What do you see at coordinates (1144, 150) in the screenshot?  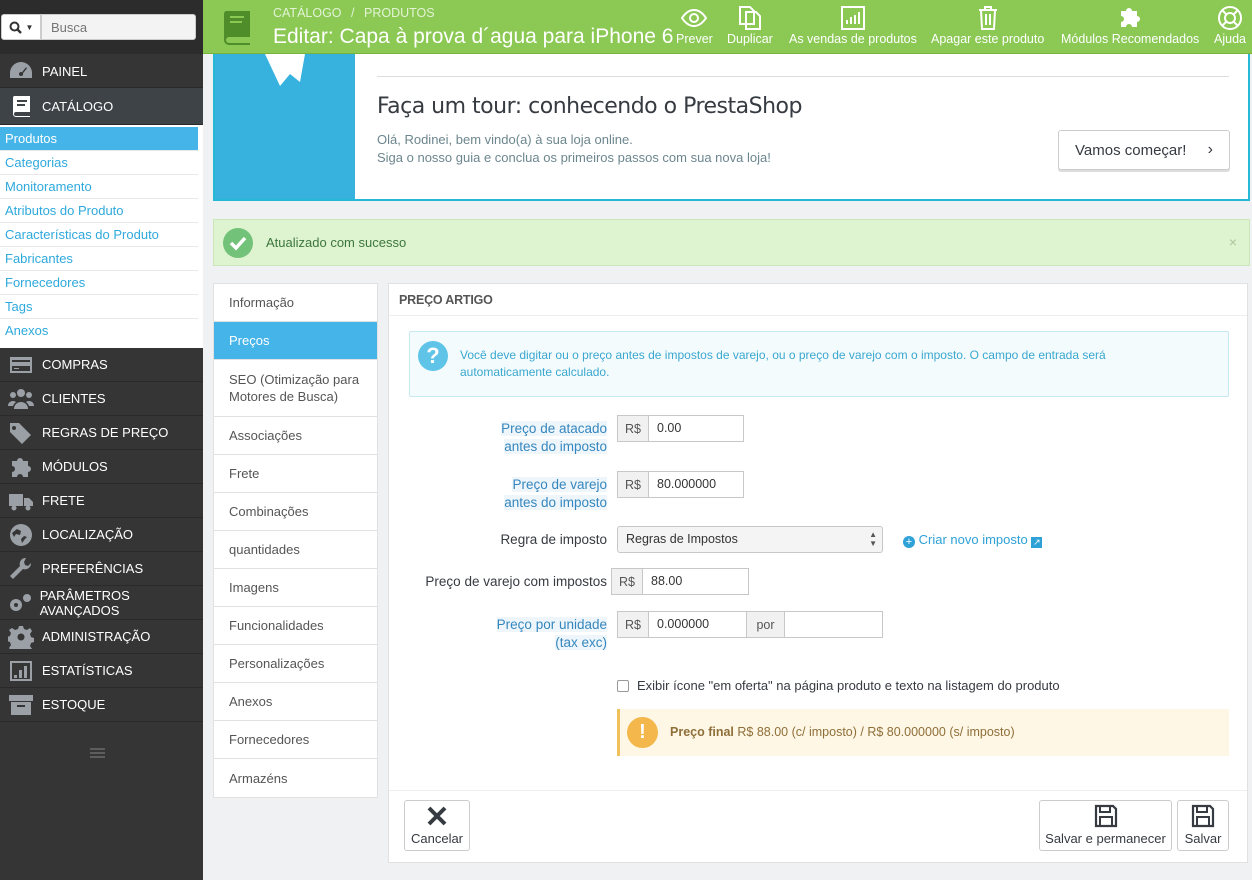 I see `start-tour-button: Vamos começar! ›` at bounding box center [1144, 150].